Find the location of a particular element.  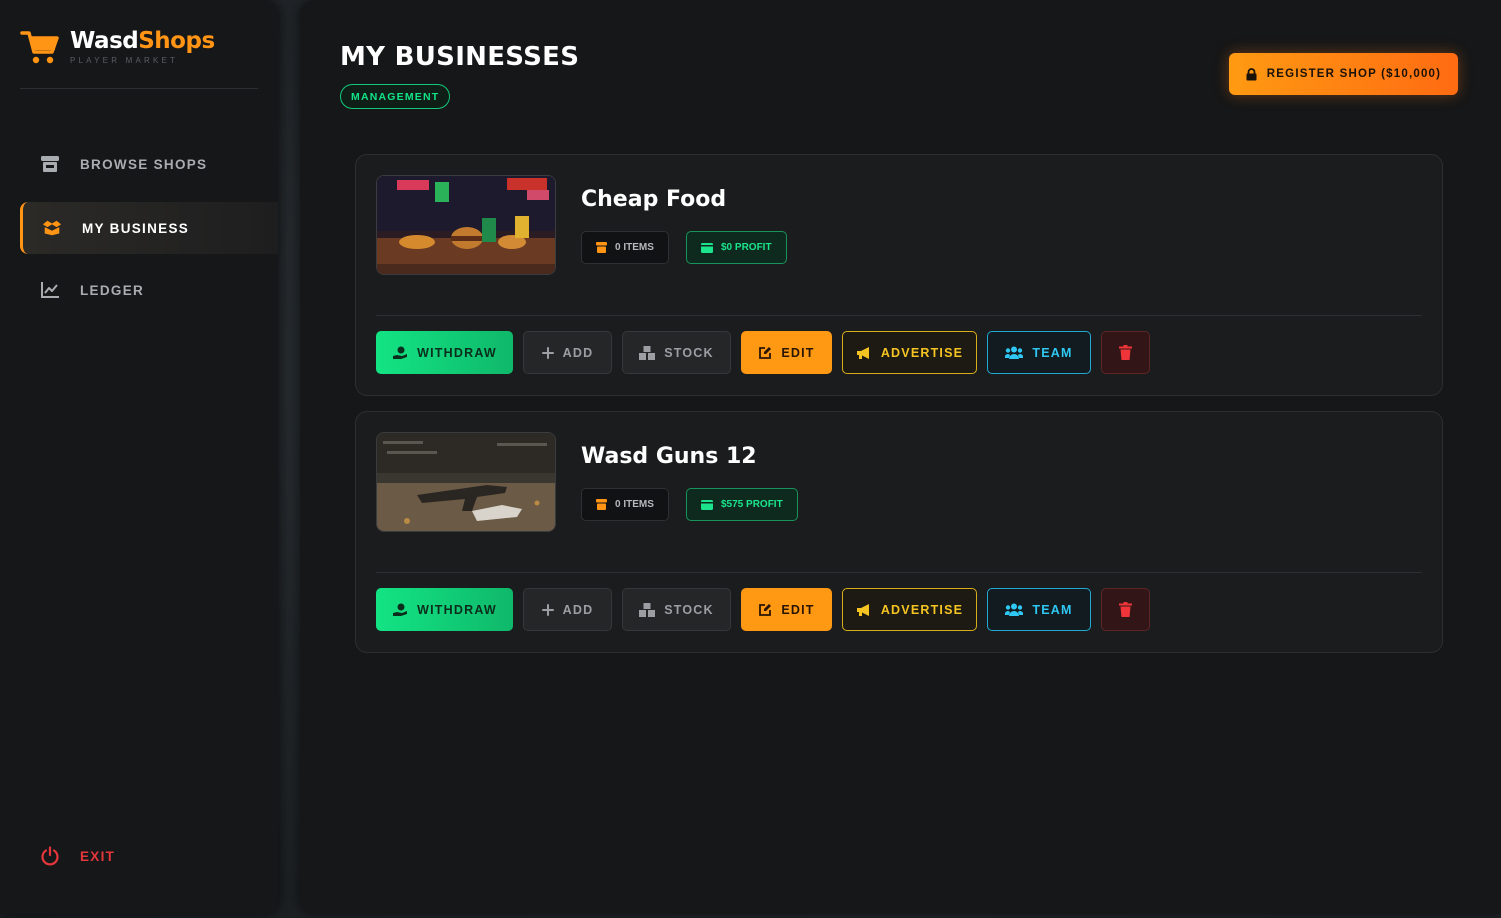

profit-badge: $0 PROFIT is located at coordinates (736, 247).